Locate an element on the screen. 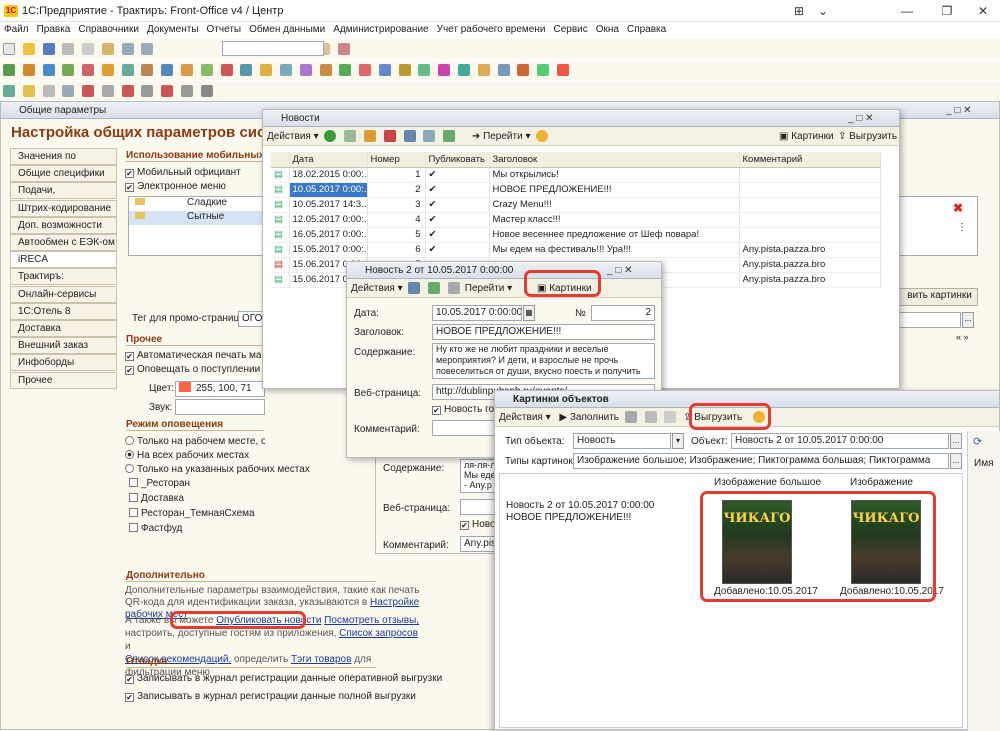 The image size is (1000, 731). workplace-checkbox: _Ресторан is located at coordinates (159, 483).